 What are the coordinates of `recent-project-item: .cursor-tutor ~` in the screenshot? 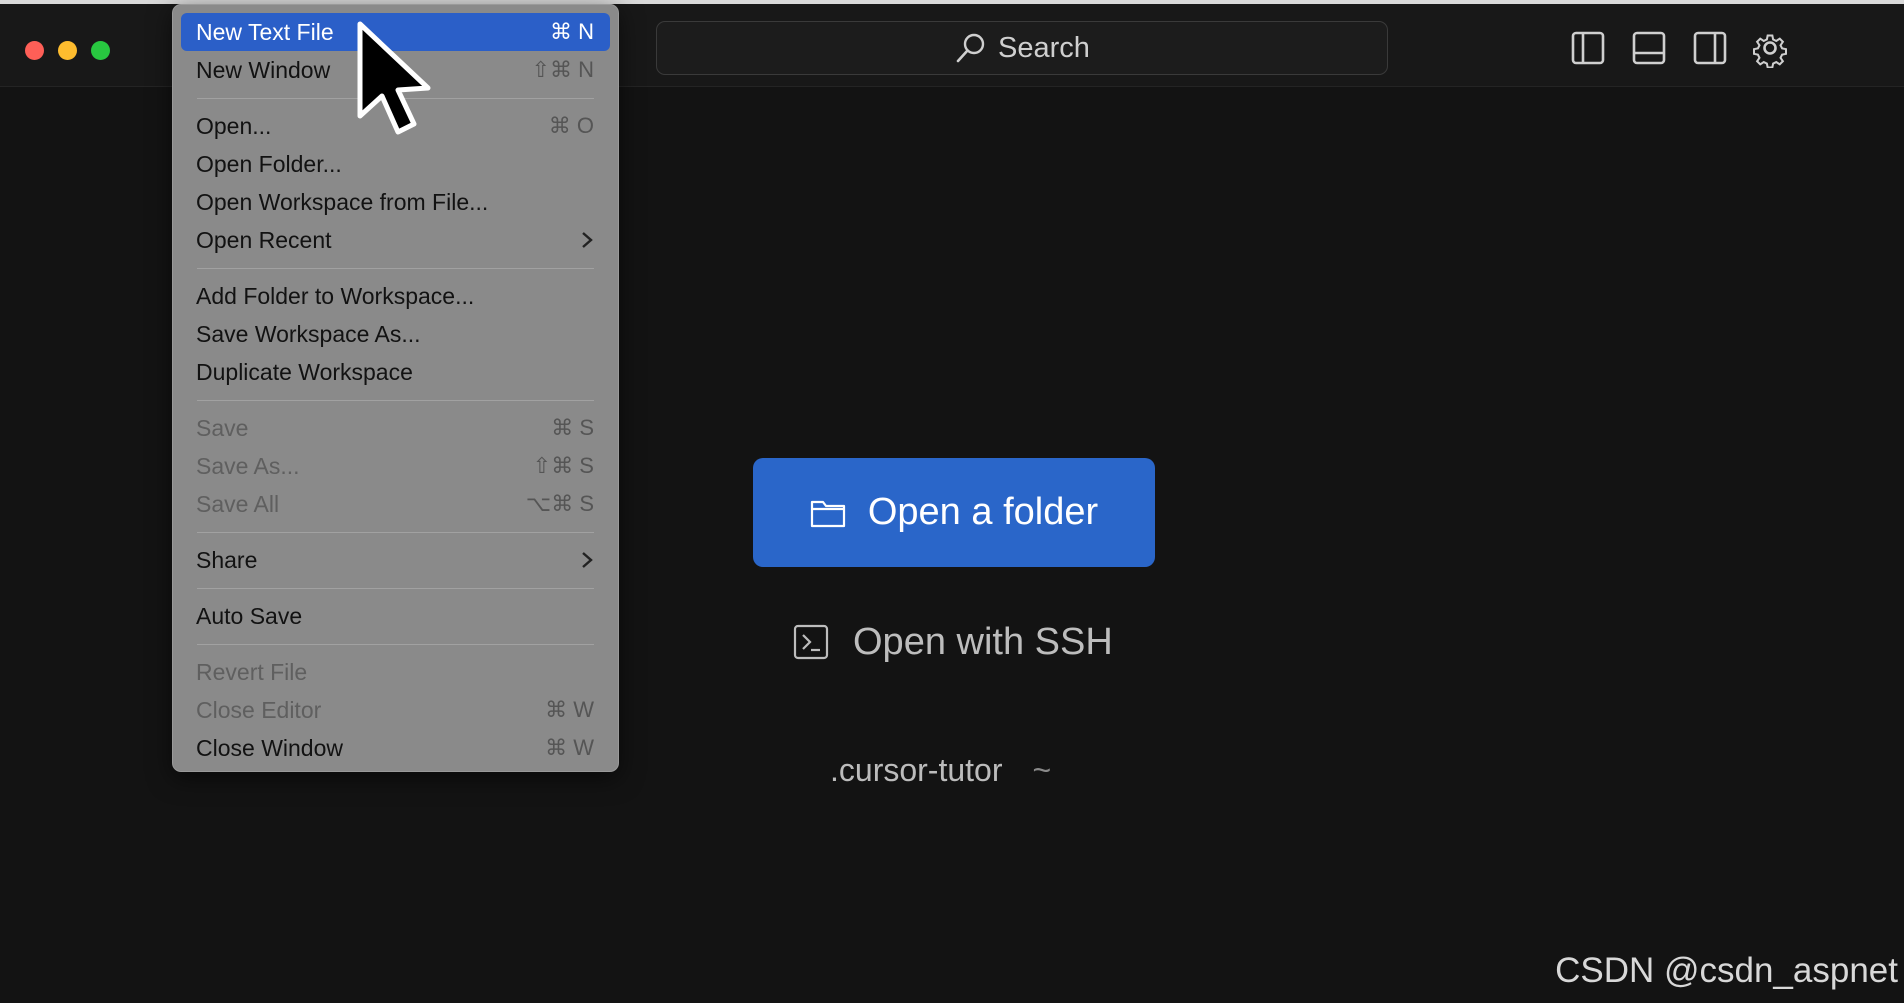 It's located at (940, 770).